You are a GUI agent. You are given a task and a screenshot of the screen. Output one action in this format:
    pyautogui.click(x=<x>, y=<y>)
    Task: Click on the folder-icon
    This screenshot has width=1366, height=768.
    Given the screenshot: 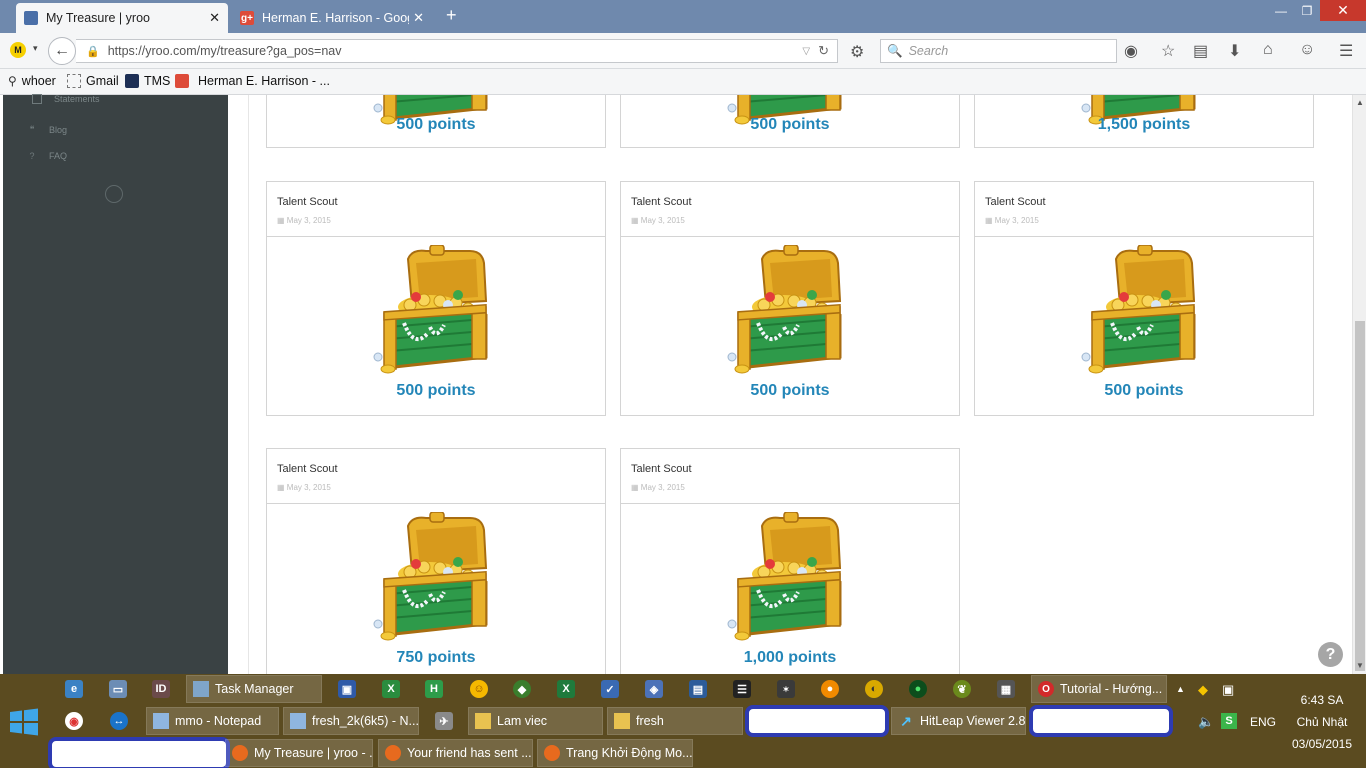 What is the action you would take?
    pyautogui.click(x=483, y=721)
    